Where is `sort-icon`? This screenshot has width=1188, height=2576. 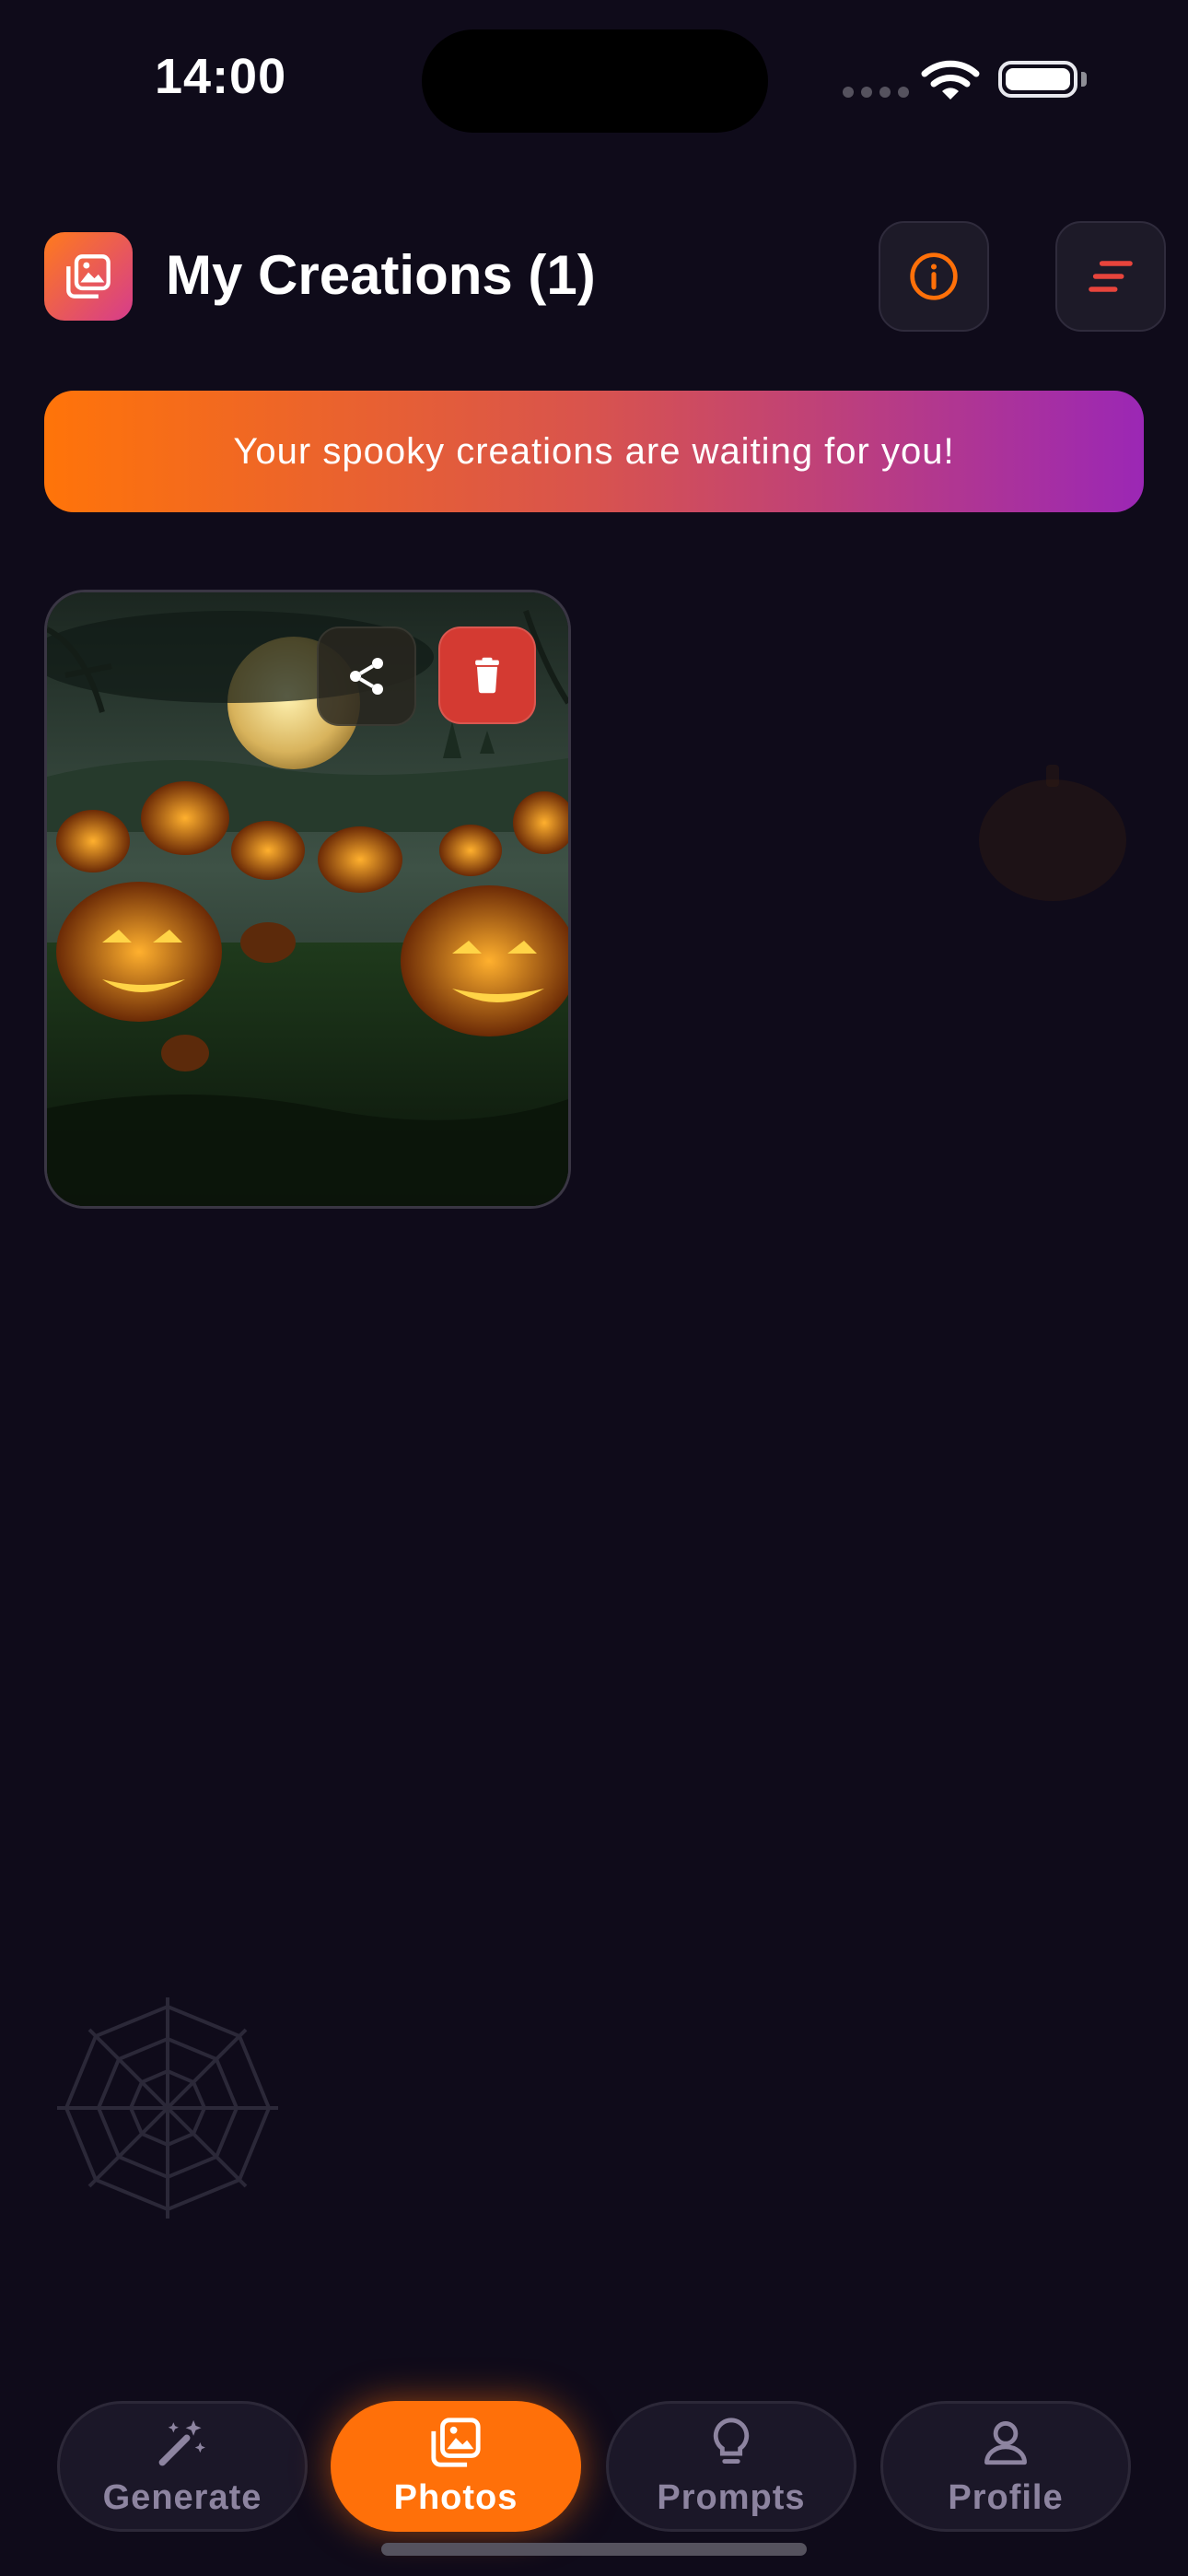
sort-icon is located at coordinates (1111, 276).